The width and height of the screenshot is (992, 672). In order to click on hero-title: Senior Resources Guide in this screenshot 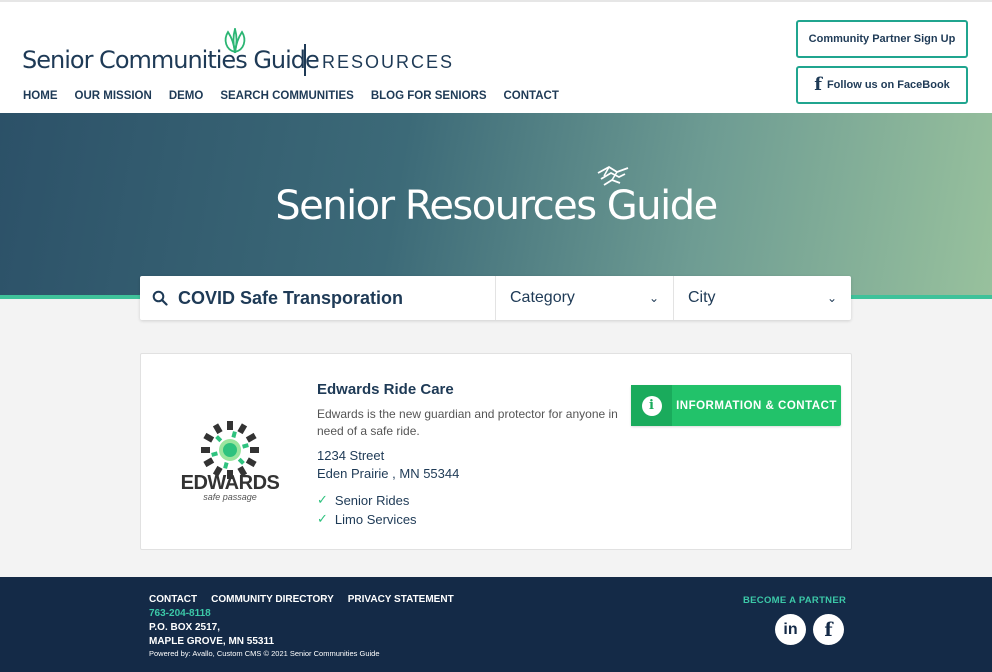, I will do `click(496, 206)`.